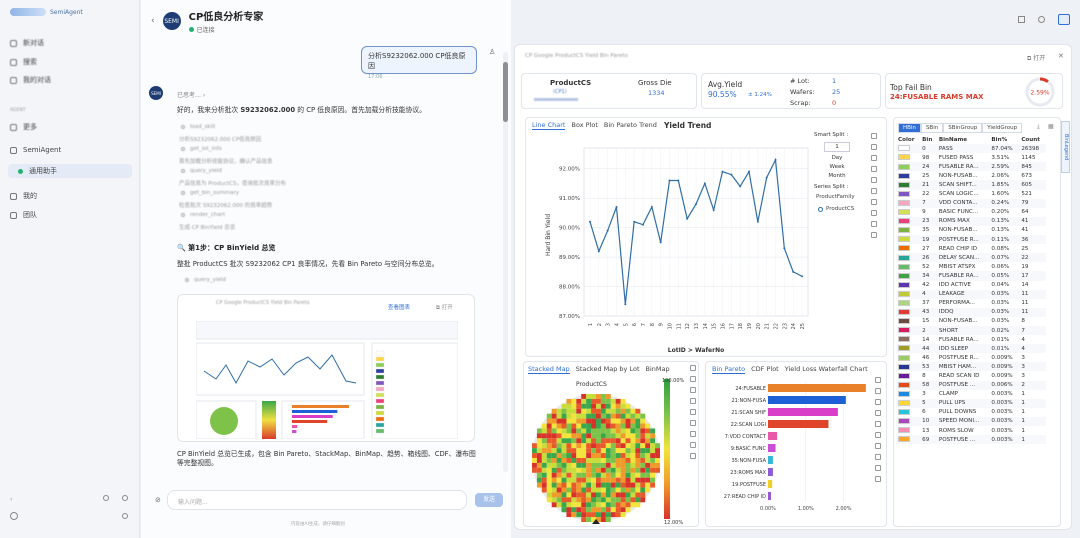  Describe the element at coordinates (584, 125) in the screenshot. I see `trend-tab: Box Plot` at that location.